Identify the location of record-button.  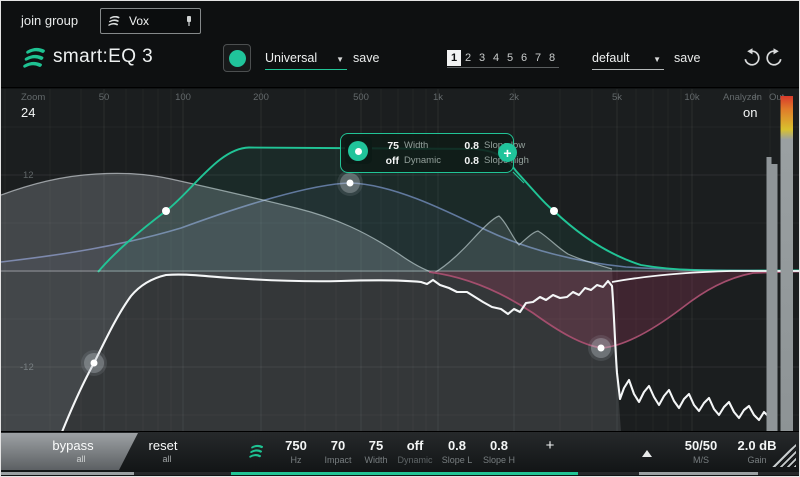
(237, 58).